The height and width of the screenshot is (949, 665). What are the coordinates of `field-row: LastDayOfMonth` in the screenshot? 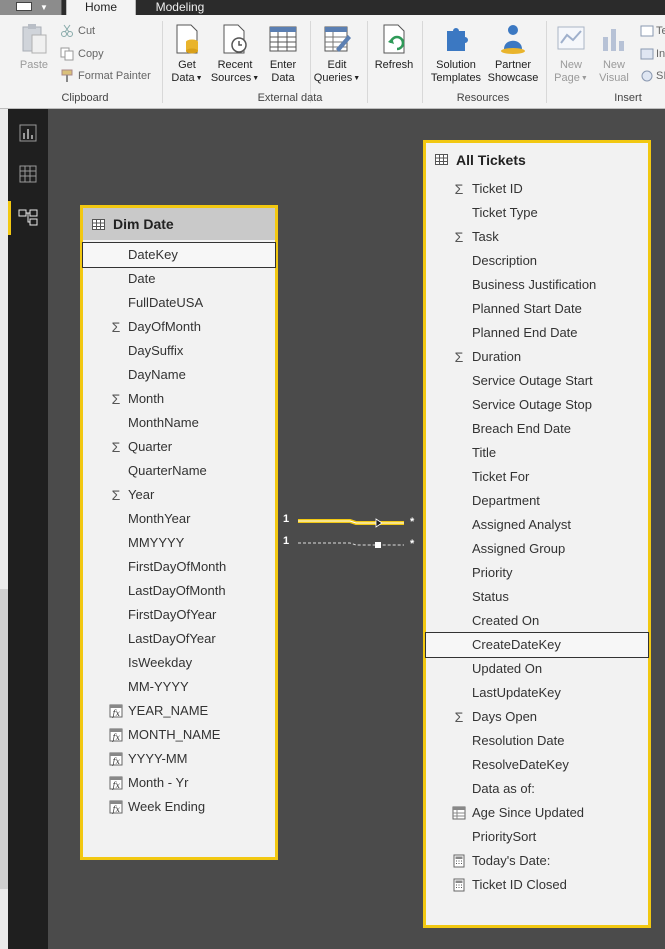 It's located at (179, 591).